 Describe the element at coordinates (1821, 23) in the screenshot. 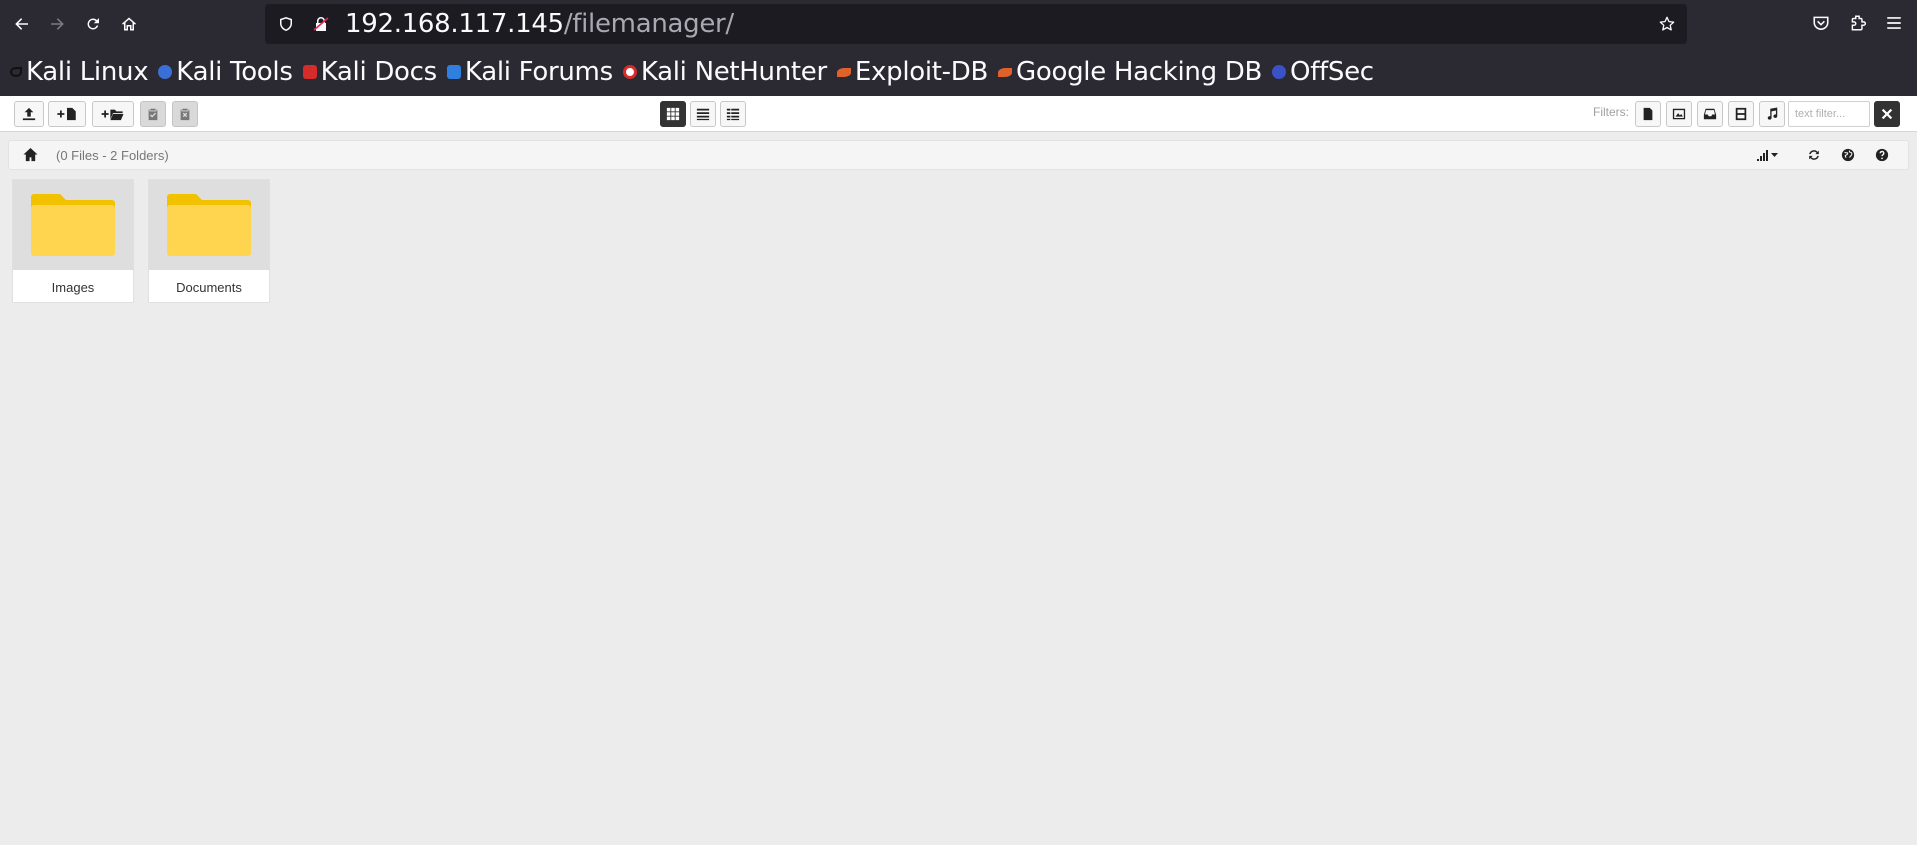

I see `pocket-icon` at that location.